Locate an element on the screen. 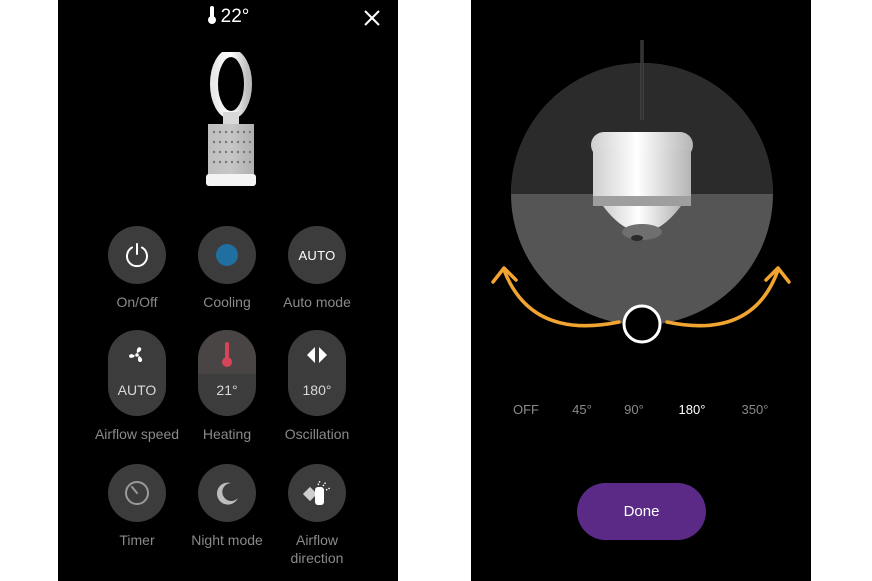 The height and width of the screenshot is (581, 872). airflow-speed-button: AUTO is located at coordinates (137, 373).